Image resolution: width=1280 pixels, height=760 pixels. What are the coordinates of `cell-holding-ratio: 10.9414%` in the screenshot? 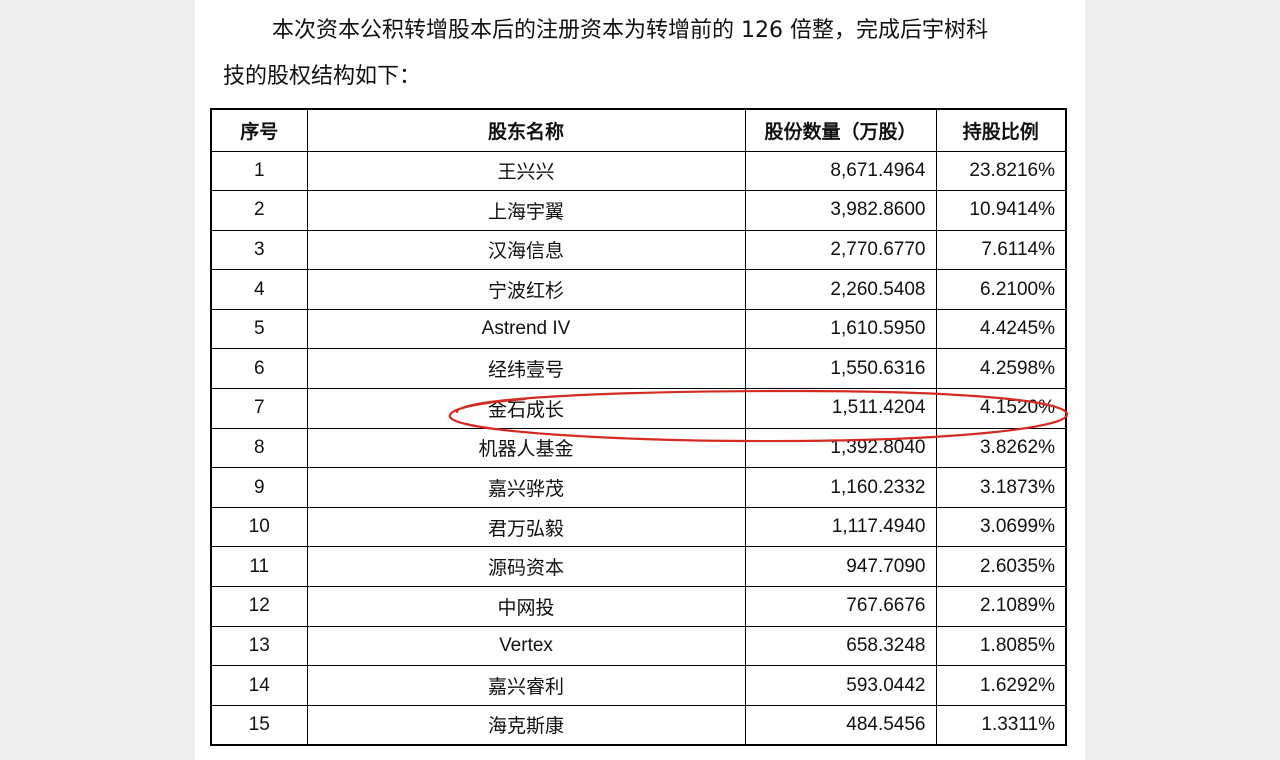 It's located at (1001, 210).